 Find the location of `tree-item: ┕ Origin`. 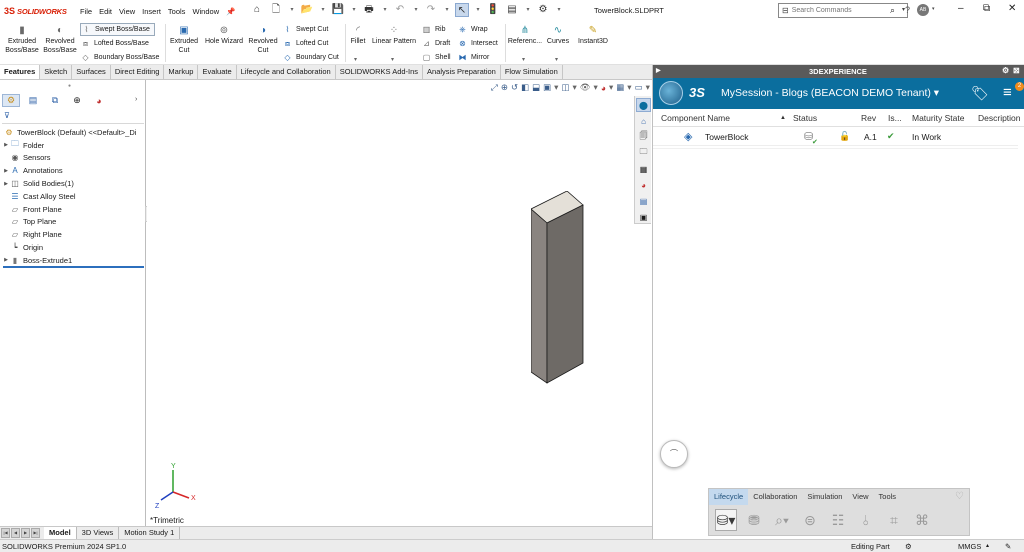

tree-item: ┕ Origin is located at coordinates (73, 247).